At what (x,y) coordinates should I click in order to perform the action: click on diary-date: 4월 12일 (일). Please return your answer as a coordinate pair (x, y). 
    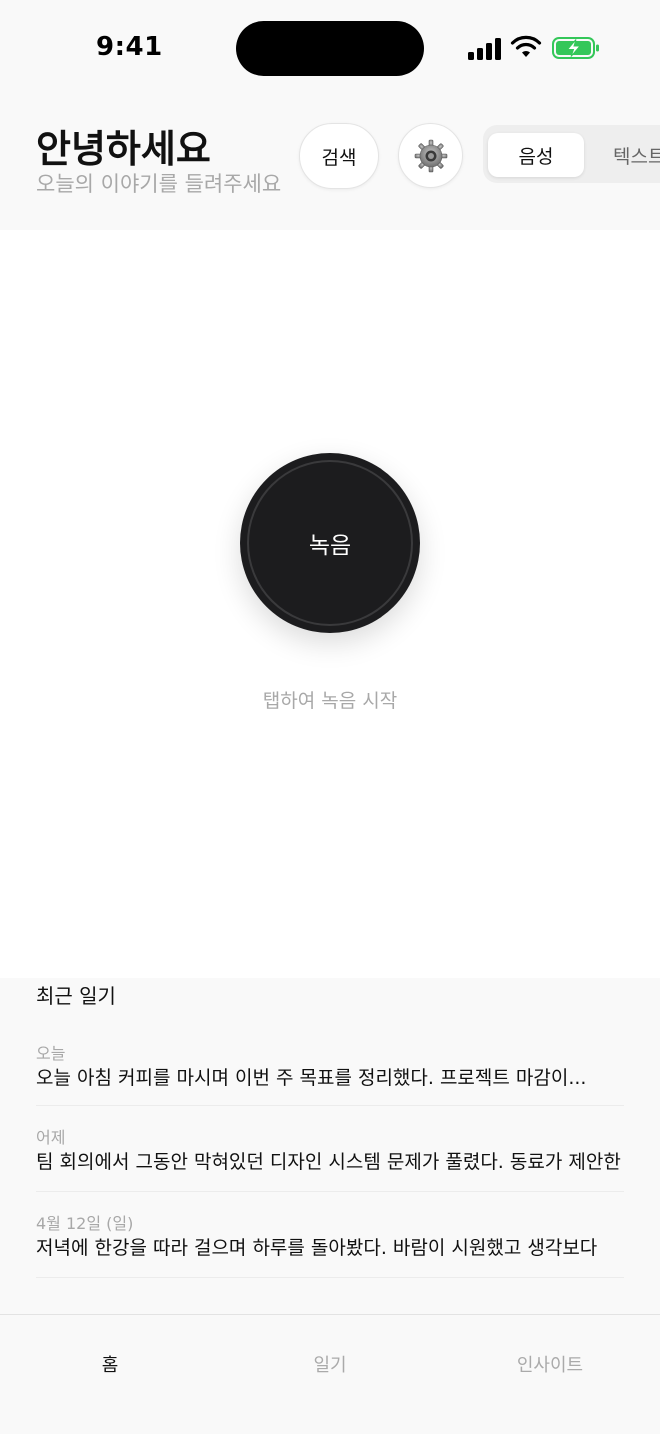
    Looking at the image, I should click on (85, 1223).